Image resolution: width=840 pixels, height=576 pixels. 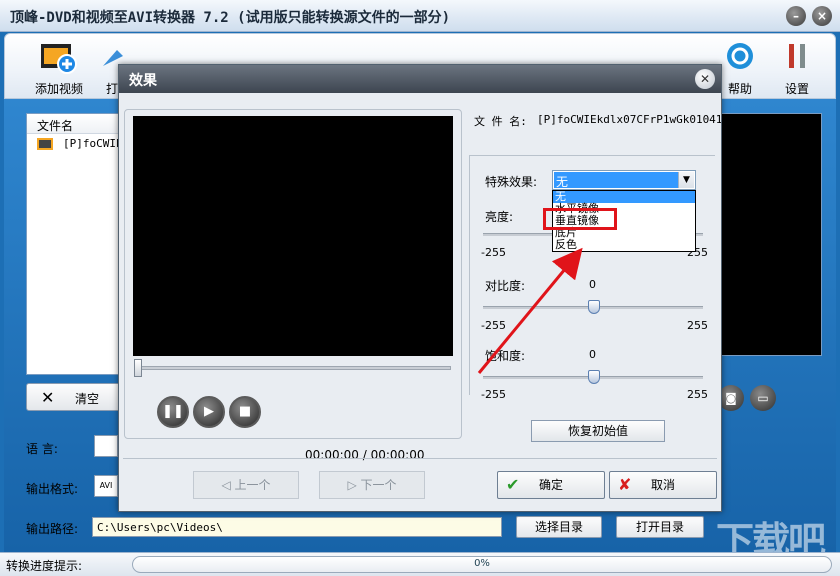 I want to click on pause-button: ❚❚, so click(x=173, y=412).